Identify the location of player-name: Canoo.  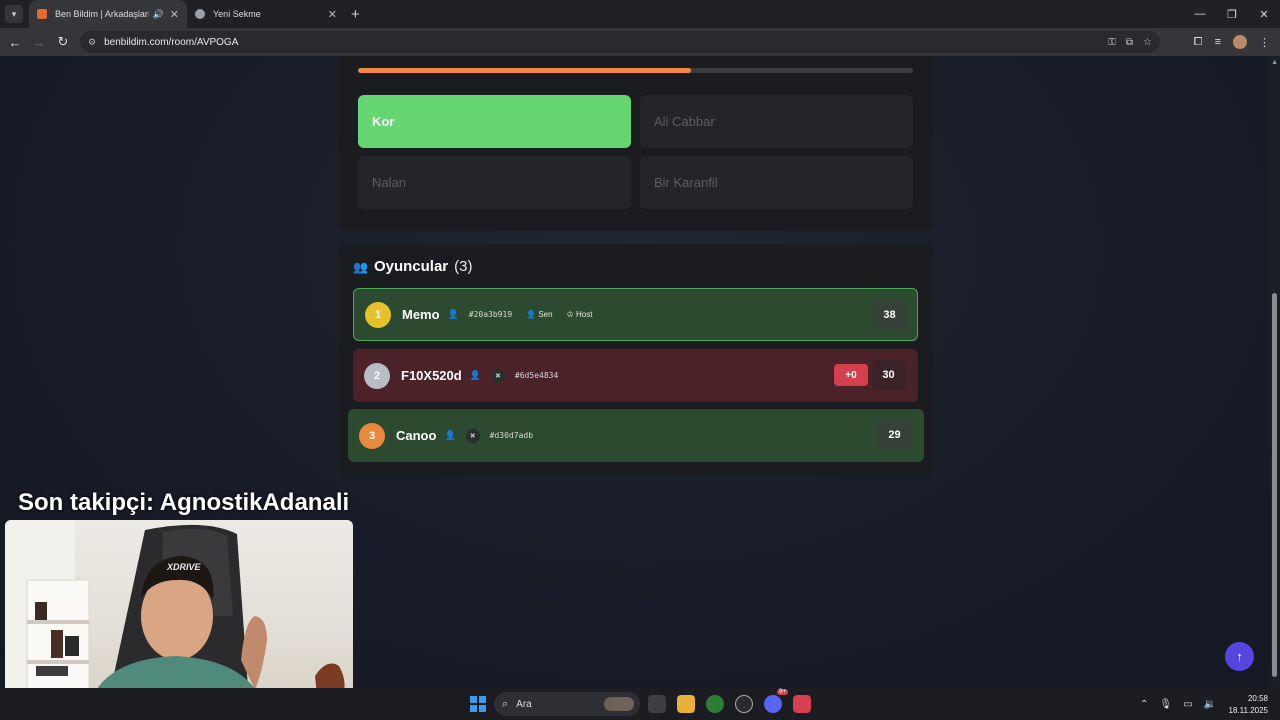
(416, 435).